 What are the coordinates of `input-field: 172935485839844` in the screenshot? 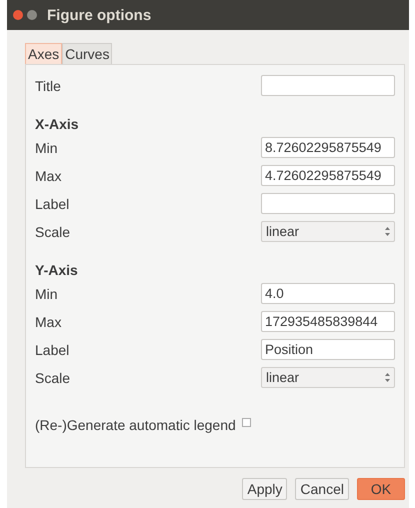 It's located at (328, 321).